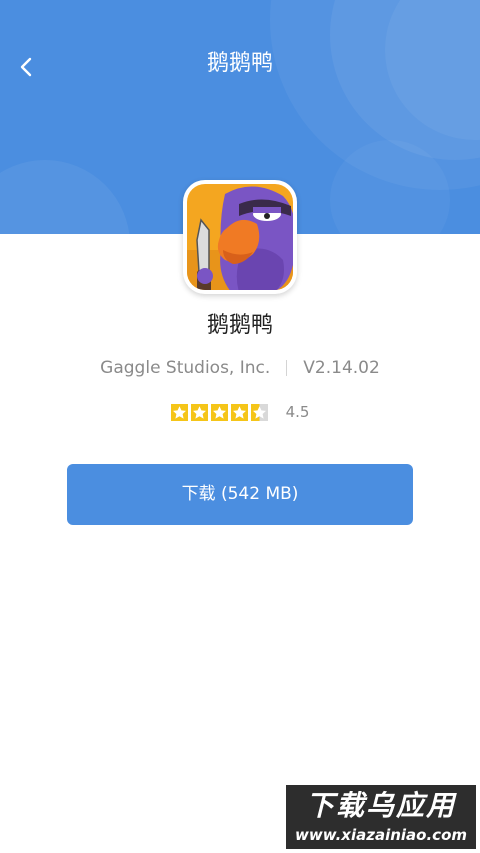 Image resolution: width=480 pixels, height=853 pixels. What do you see at coordinates (65, 197) in the screenshot?
I see `decorative-circle` at bounding box center [65, 197].